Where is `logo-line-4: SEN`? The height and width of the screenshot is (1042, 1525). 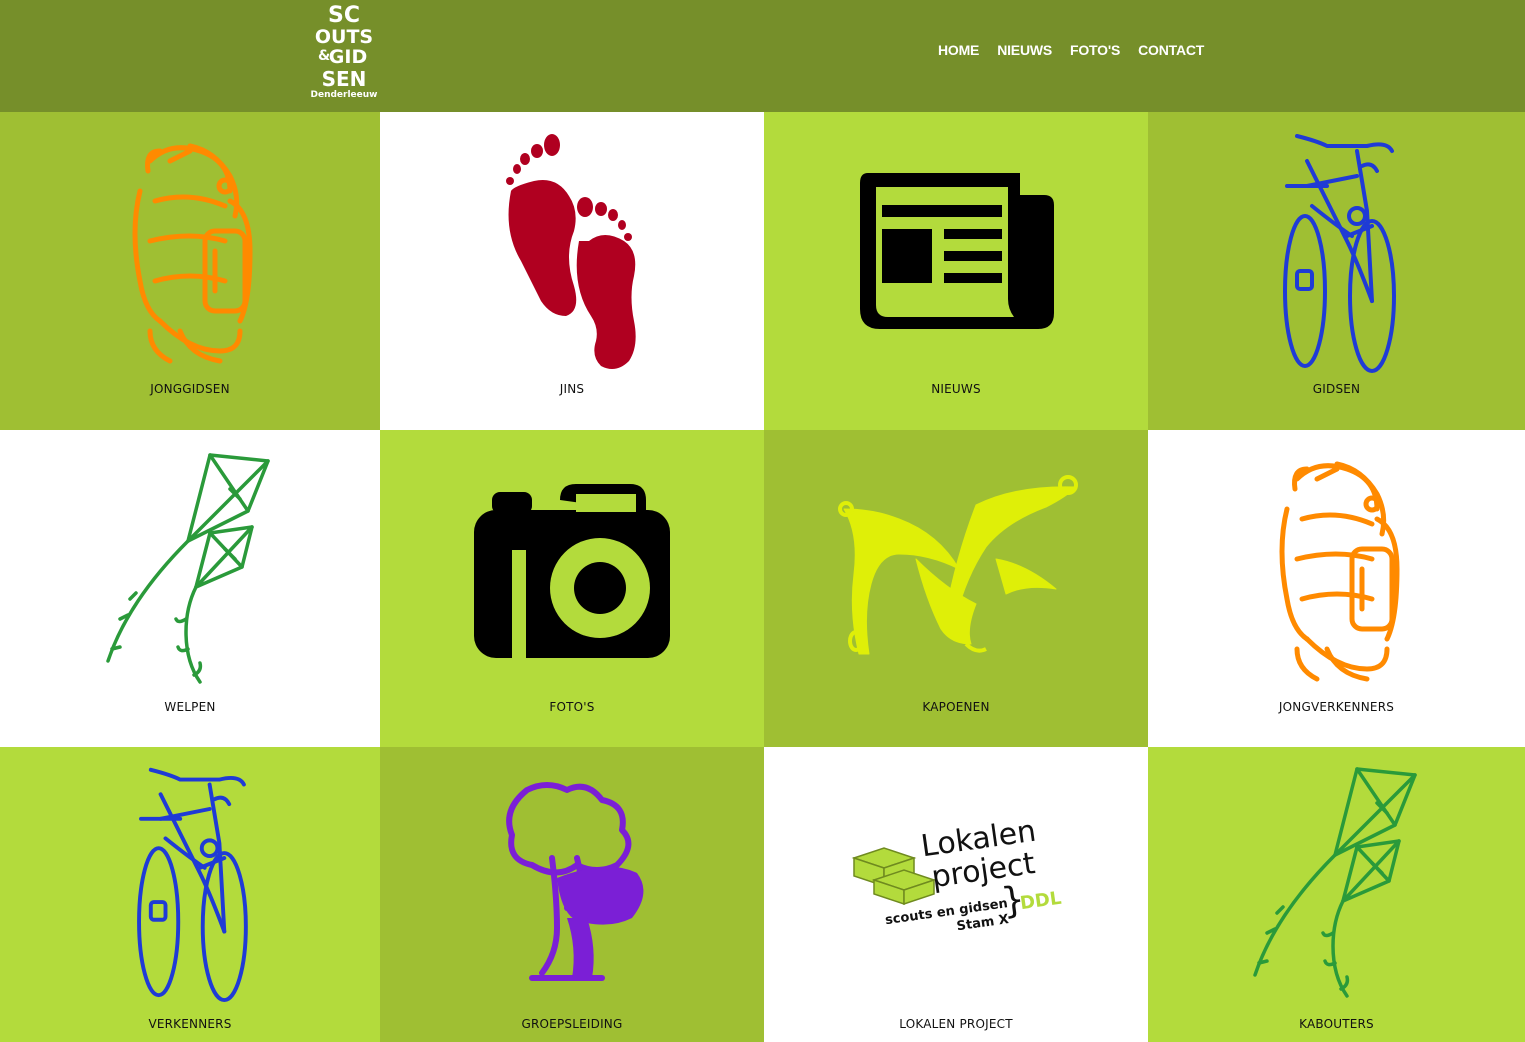 logo-line-4: SEN is located at coordinates (344, 79).